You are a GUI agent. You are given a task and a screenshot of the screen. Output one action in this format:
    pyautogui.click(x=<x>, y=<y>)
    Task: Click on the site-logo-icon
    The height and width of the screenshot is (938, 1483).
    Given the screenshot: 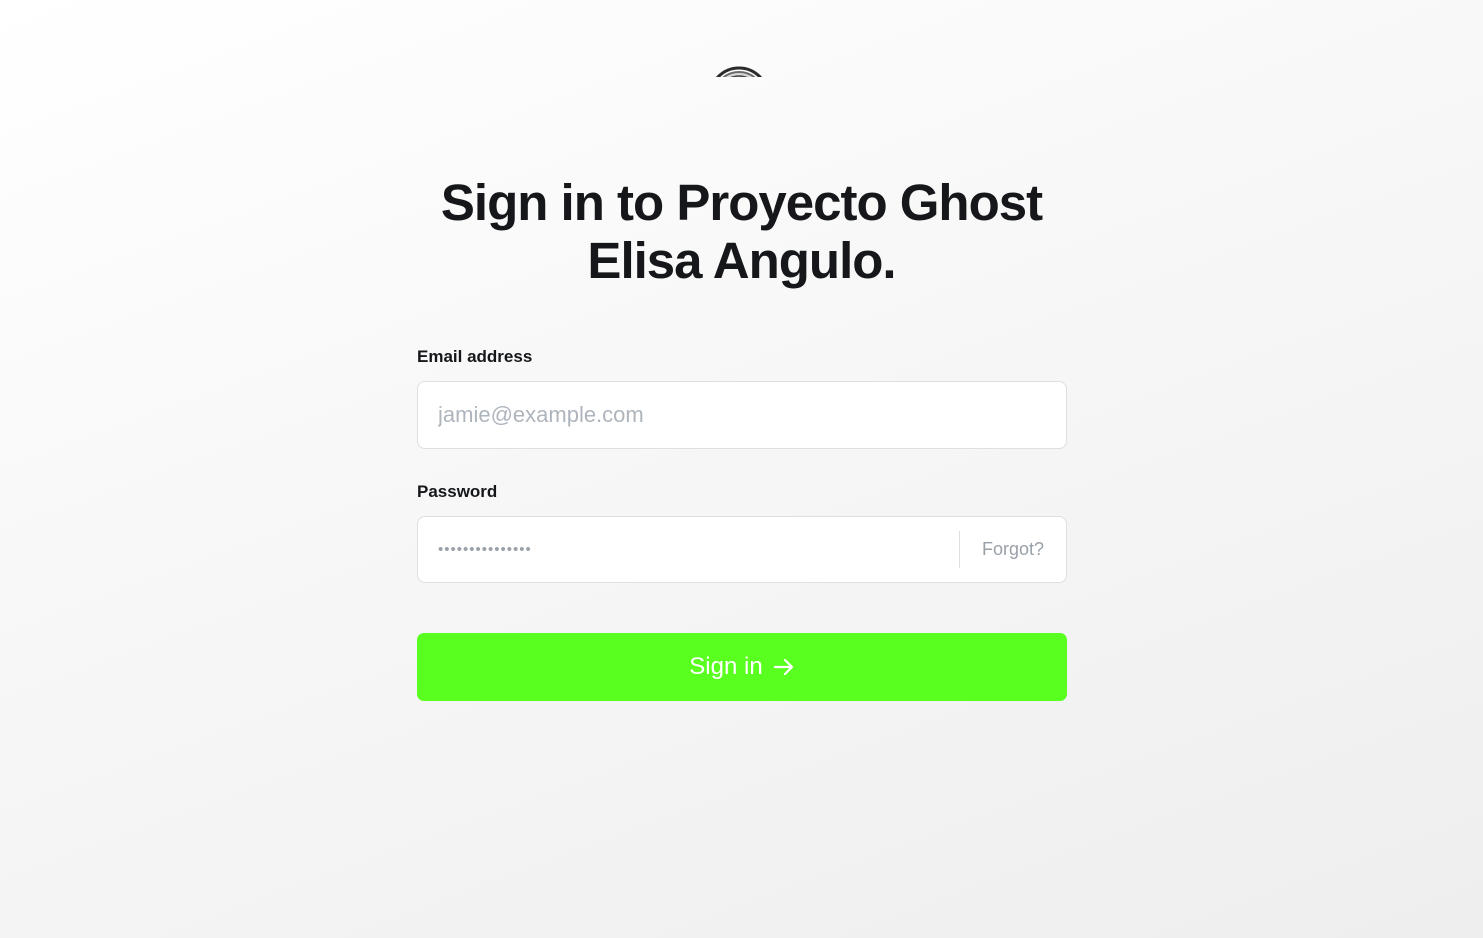 What is the action you would take?
    pyautogui.click(x=739, y=71)
    